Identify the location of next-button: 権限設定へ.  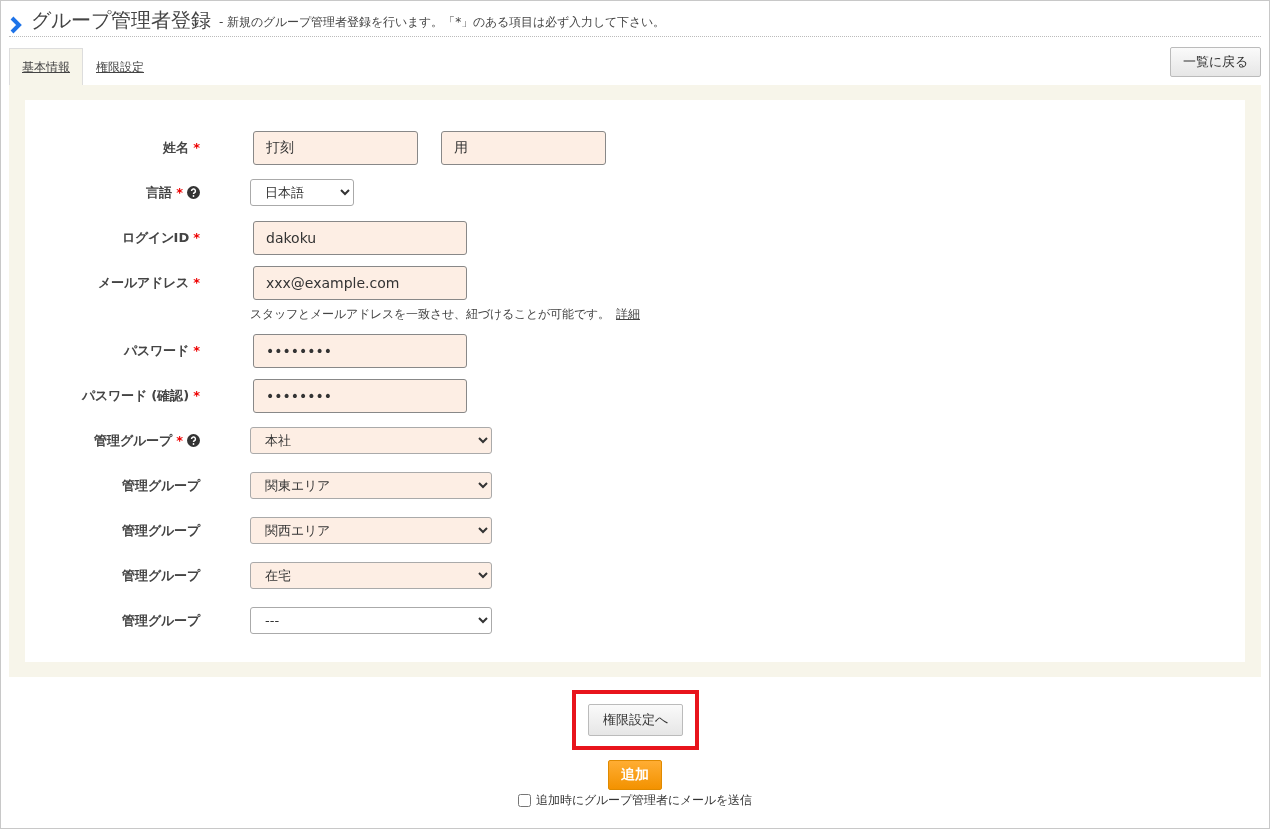
(635, 720).